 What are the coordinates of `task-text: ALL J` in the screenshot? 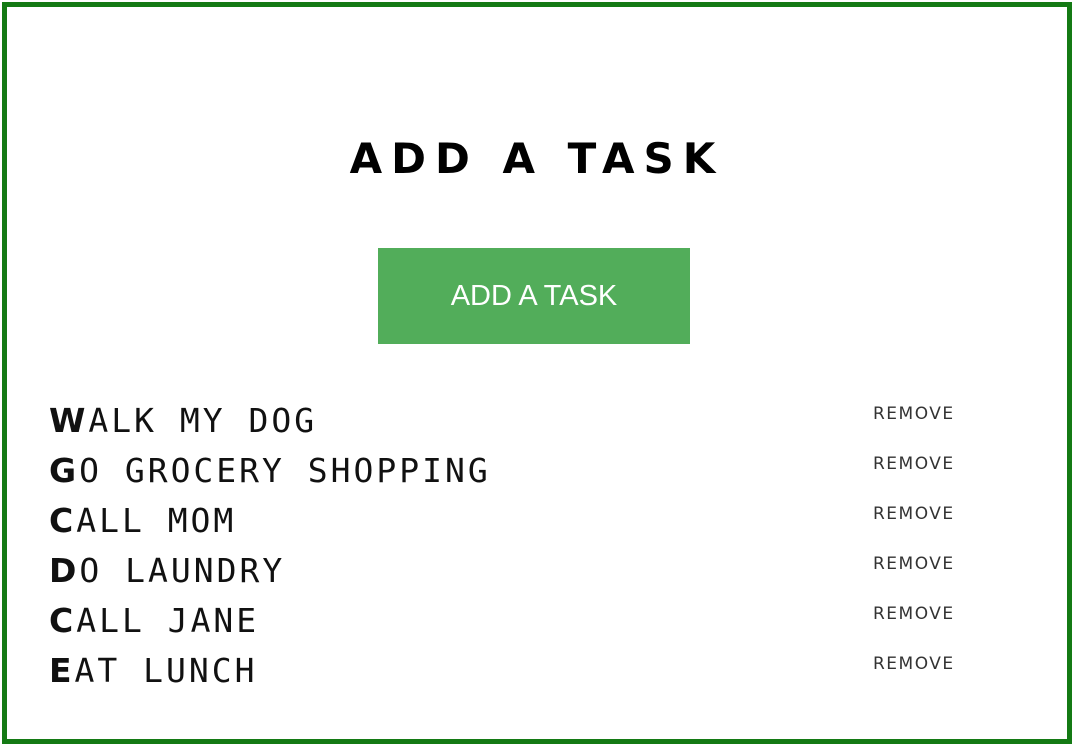 It's located at (133, 620).